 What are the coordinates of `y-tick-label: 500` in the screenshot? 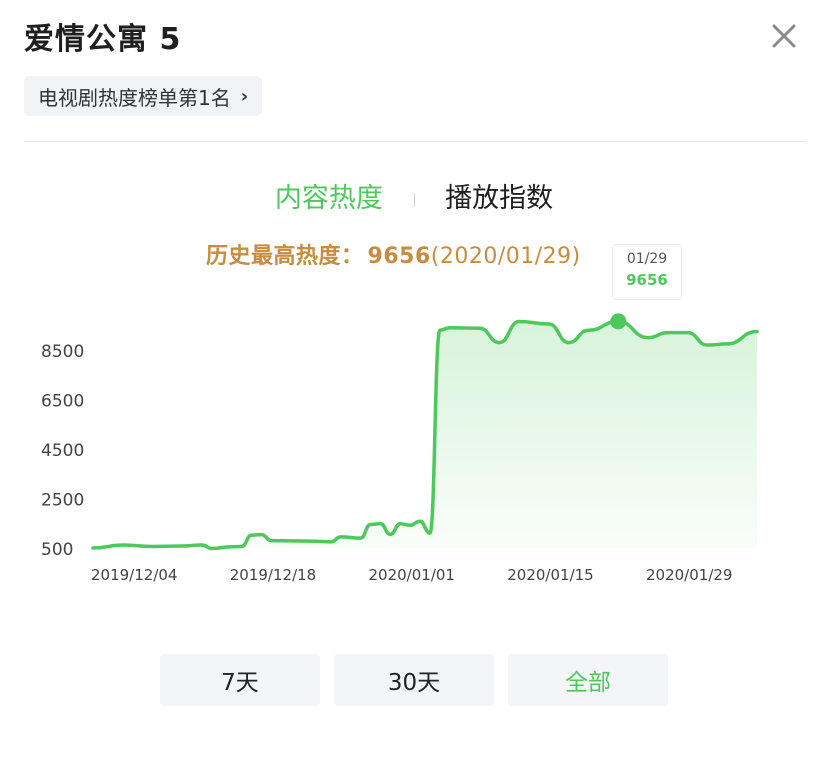 It's located at (57, 550).